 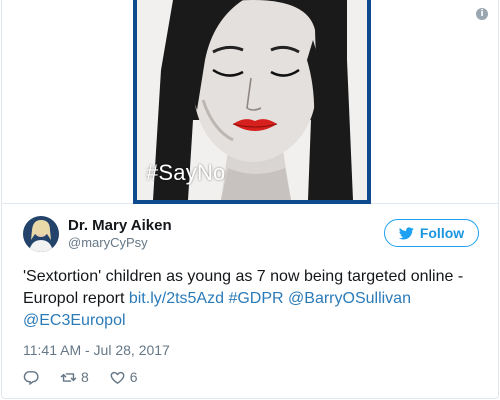 I want to click on reply-icon, so click(x=31, y=377).